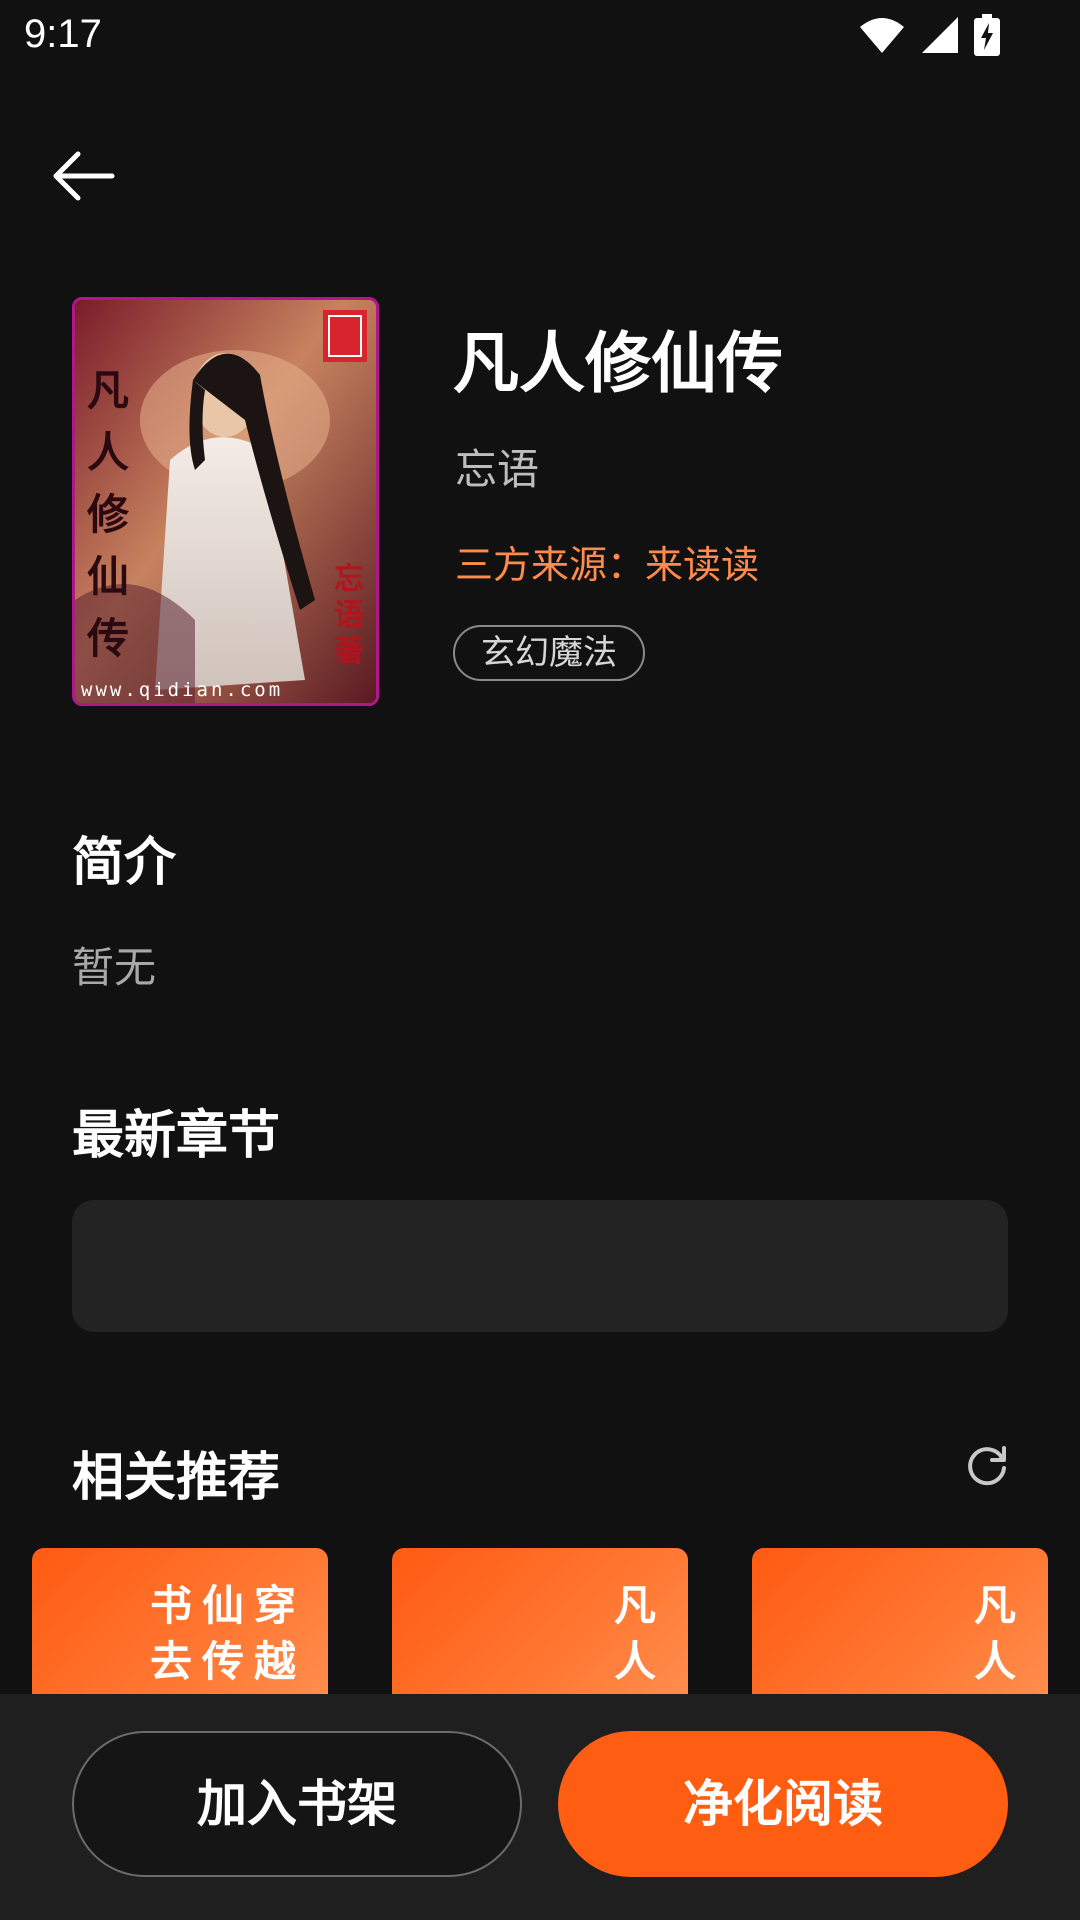 Image resolution: width=1080 pixels, height=1920 pixels. Describe the element at coordinates (987, 35) in the screenshot. I see `battery-charging-icon` at that location.